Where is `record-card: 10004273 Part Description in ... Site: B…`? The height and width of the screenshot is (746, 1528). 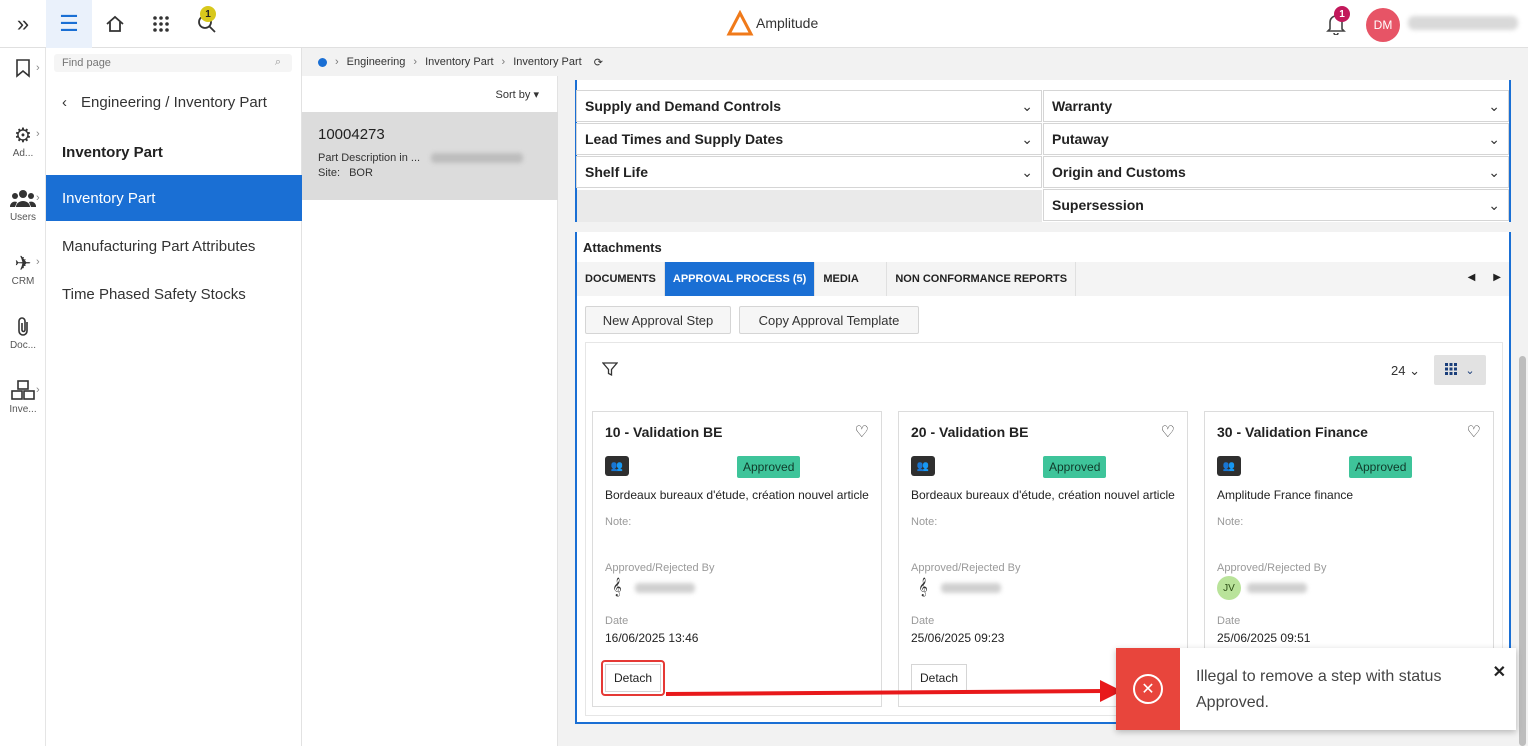 record-card: 10004273 Part Description in ... Site: B… is located at coordinates (430, 156).